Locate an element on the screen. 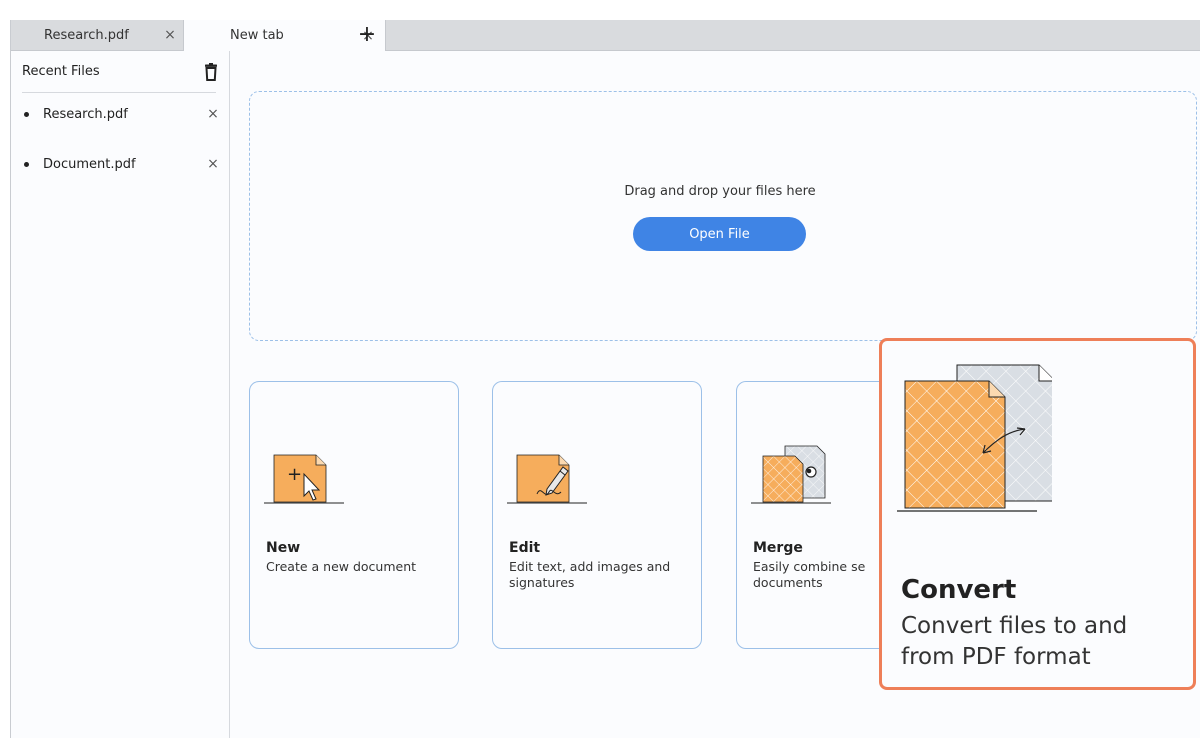 The height and width of the screenshot is (738, 1200). tab-label: New tab is located at coordinates (257, 35).